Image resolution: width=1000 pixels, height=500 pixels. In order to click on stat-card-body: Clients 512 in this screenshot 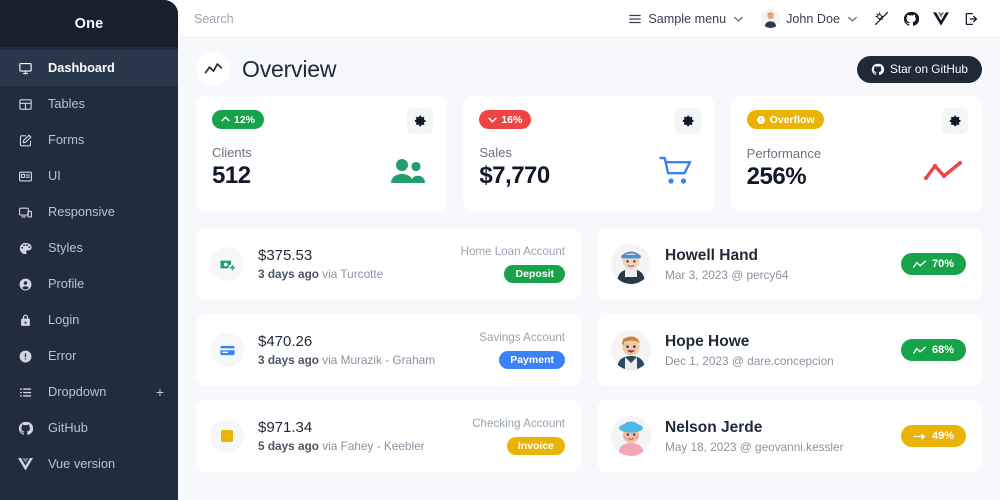, I will do `click(321, 167)`.